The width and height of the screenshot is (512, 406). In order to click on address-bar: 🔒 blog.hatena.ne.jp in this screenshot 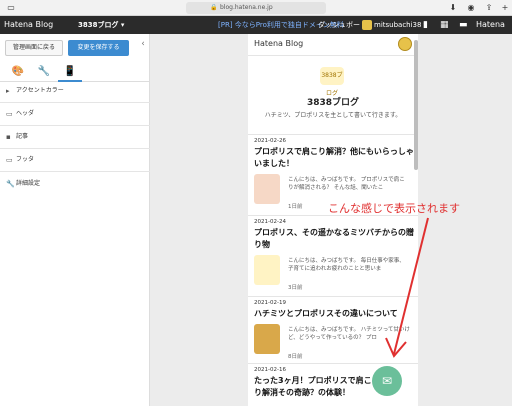, I will do `click(256, 8)`.